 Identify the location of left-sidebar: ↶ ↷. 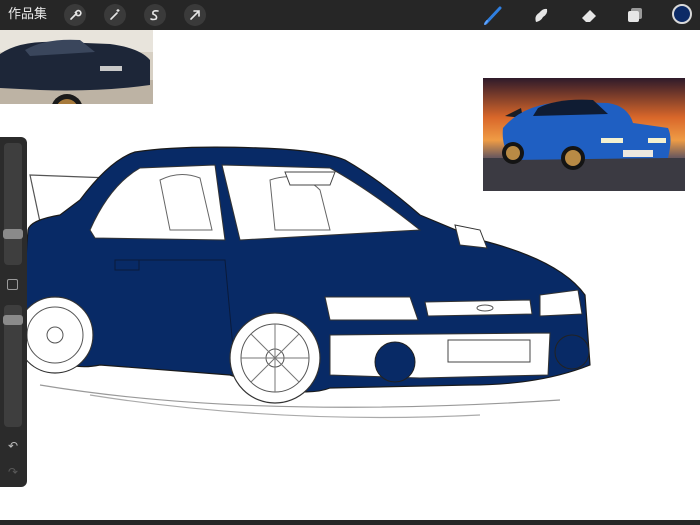
(13, 312).